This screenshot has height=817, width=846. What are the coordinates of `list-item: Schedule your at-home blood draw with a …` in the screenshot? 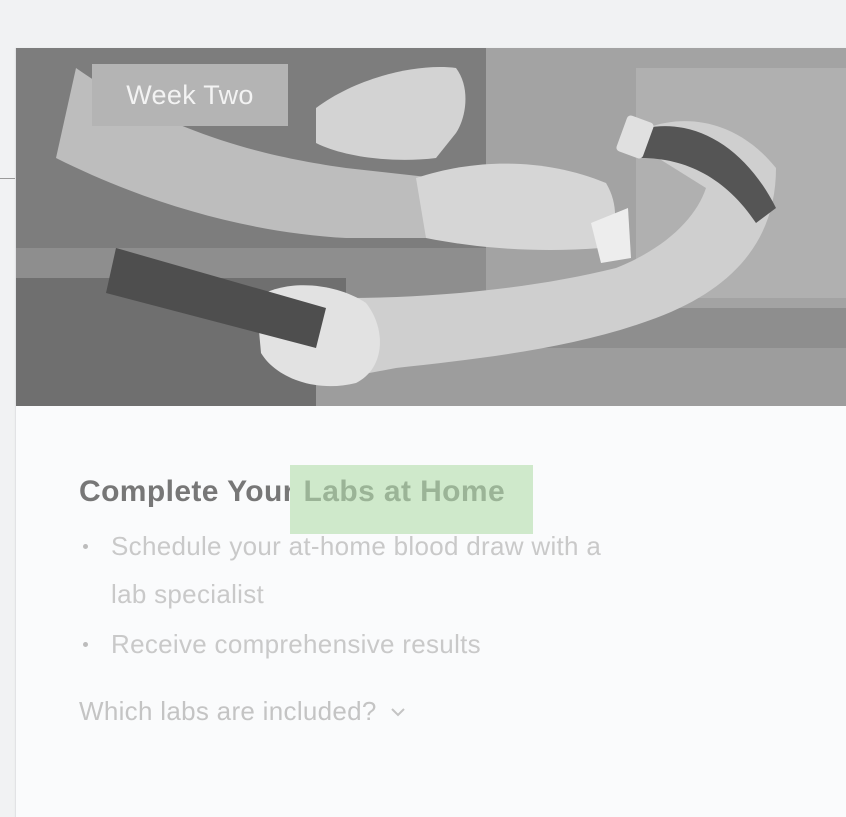 It's located at (429, 570).